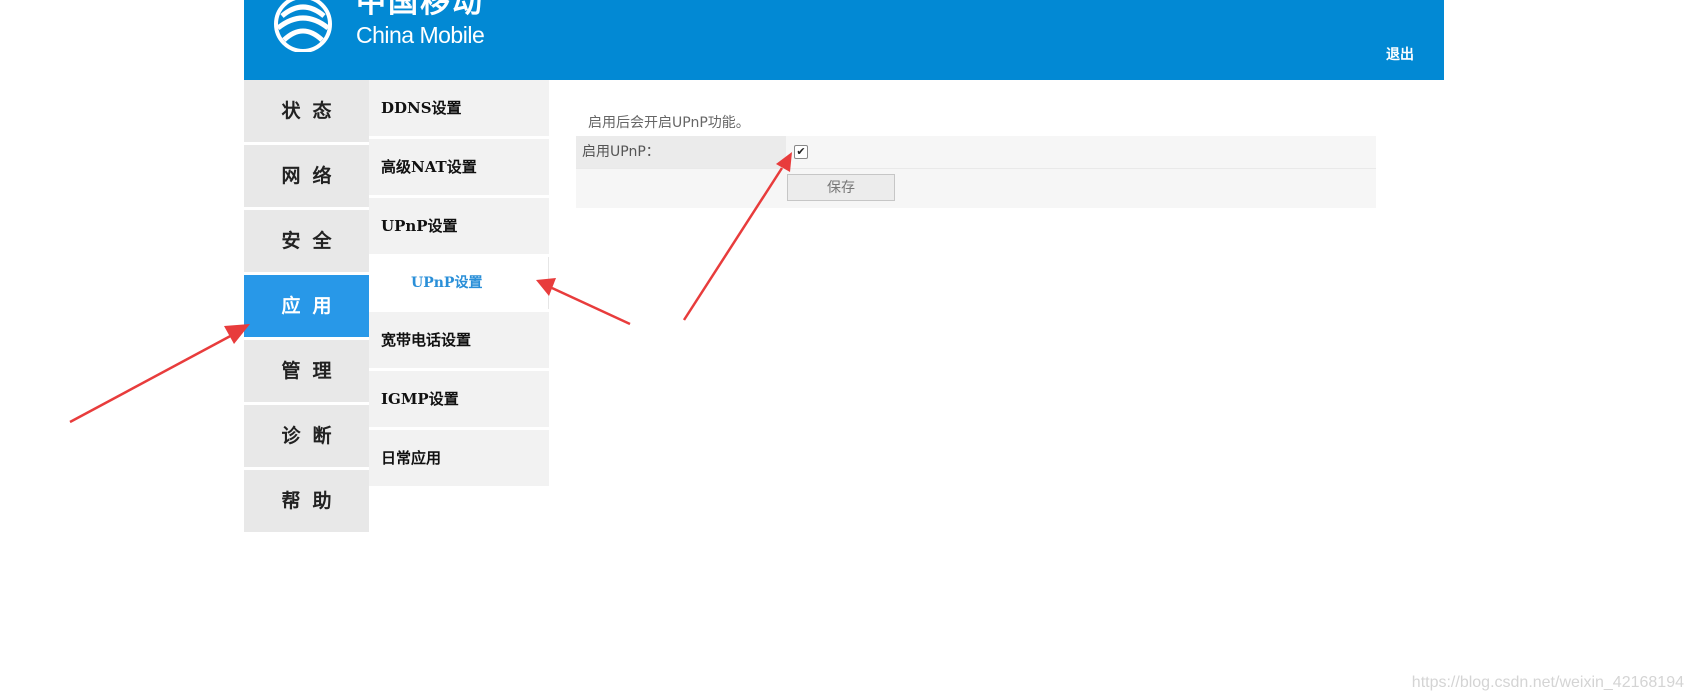 The height and width of the screenshot is (699, 1692). Describe the element at coordinates (306, 501) in the screenshot. I see `main-nav-item-help: 帮助` at that location.